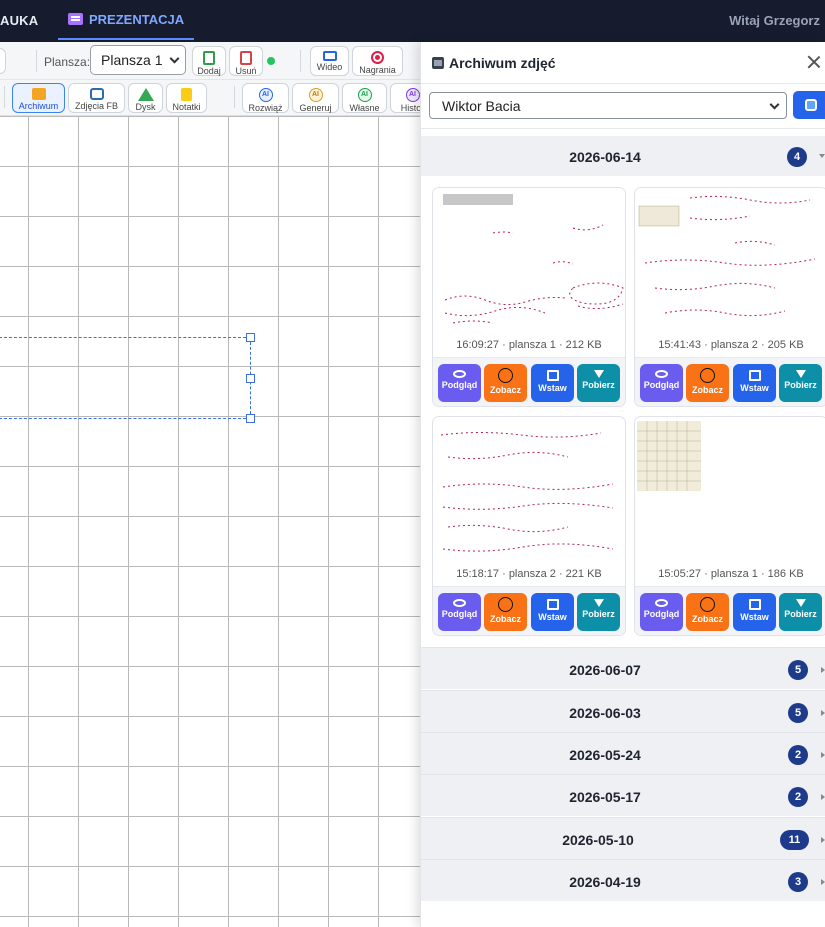  I want to click on notes-icon, so click(186, 94).